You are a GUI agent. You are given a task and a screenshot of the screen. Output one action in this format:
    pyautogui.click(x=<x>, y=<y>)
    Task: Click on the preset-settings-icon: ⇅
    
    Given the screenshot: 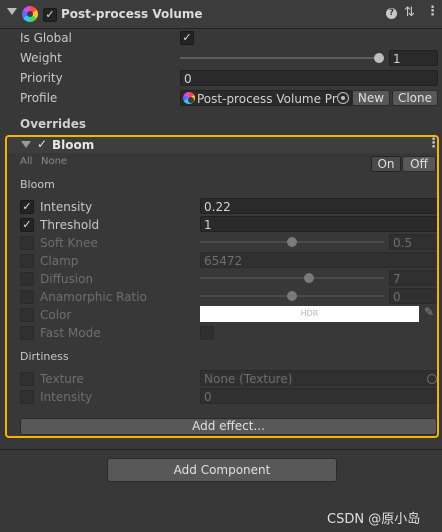 What is the action you would take?
    pyautogui.click(x=409, y=12)
    